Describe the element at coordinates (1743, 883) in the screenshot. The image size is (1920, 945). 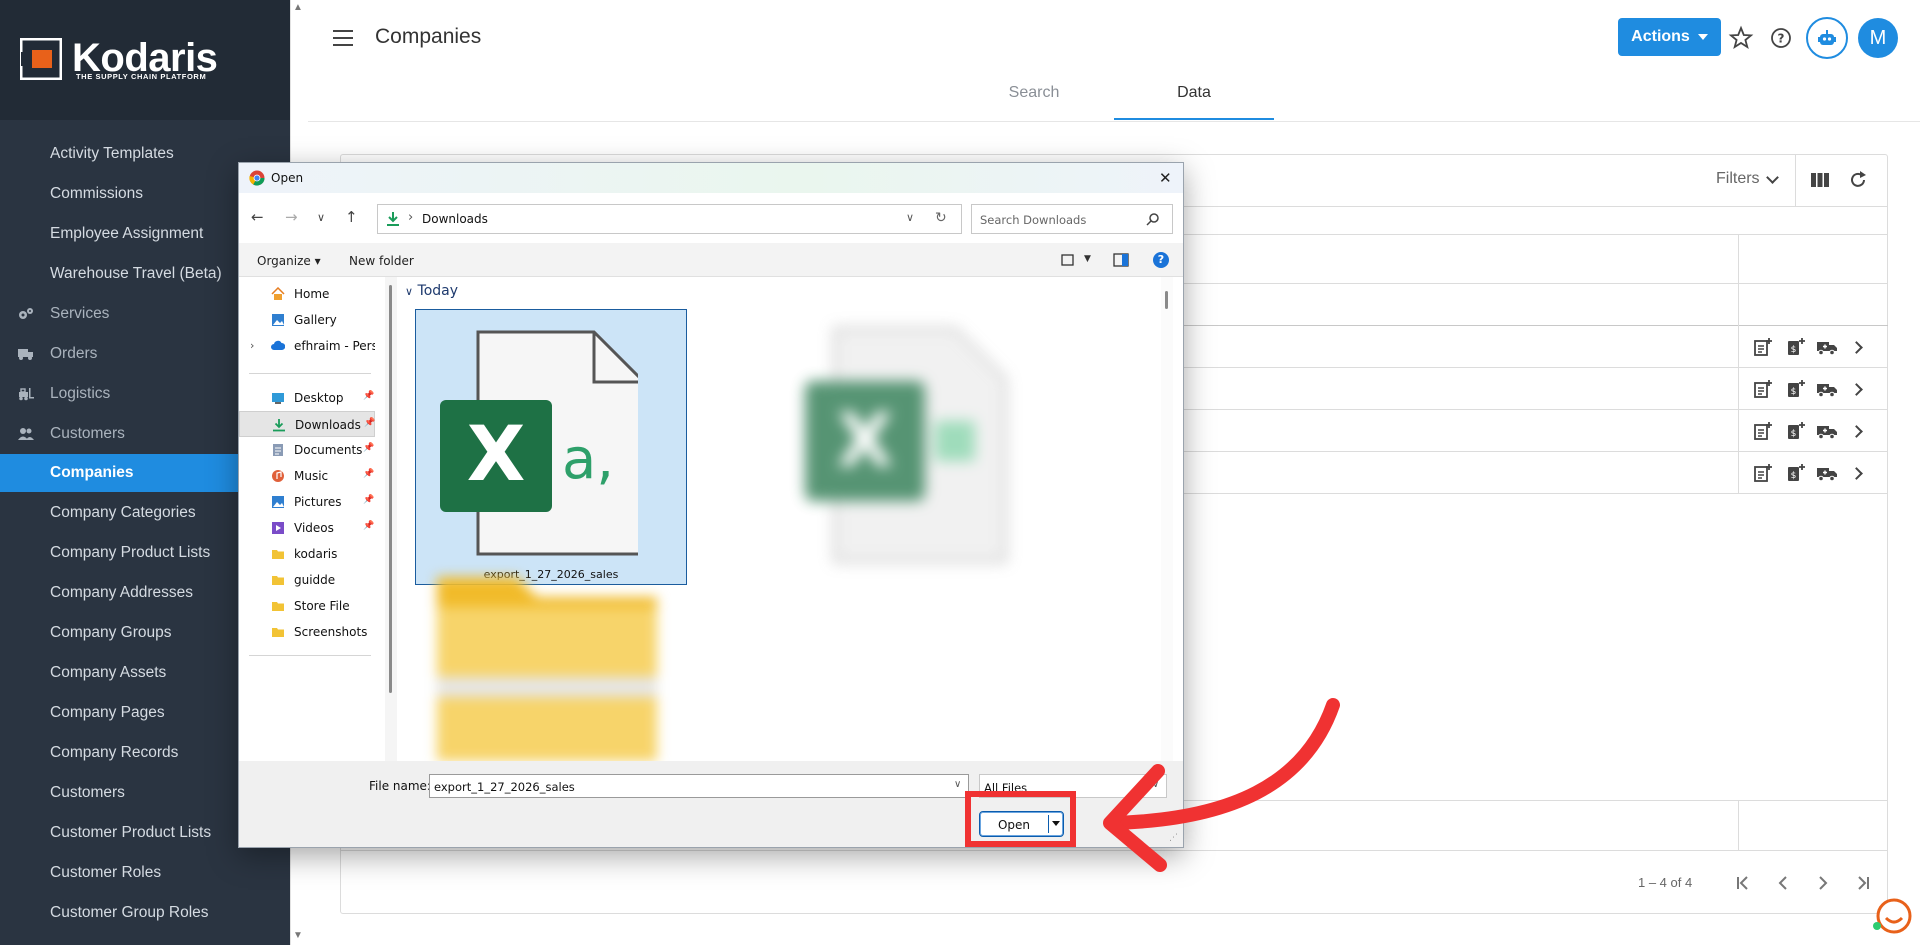
I see `first-page-icon` at that location.